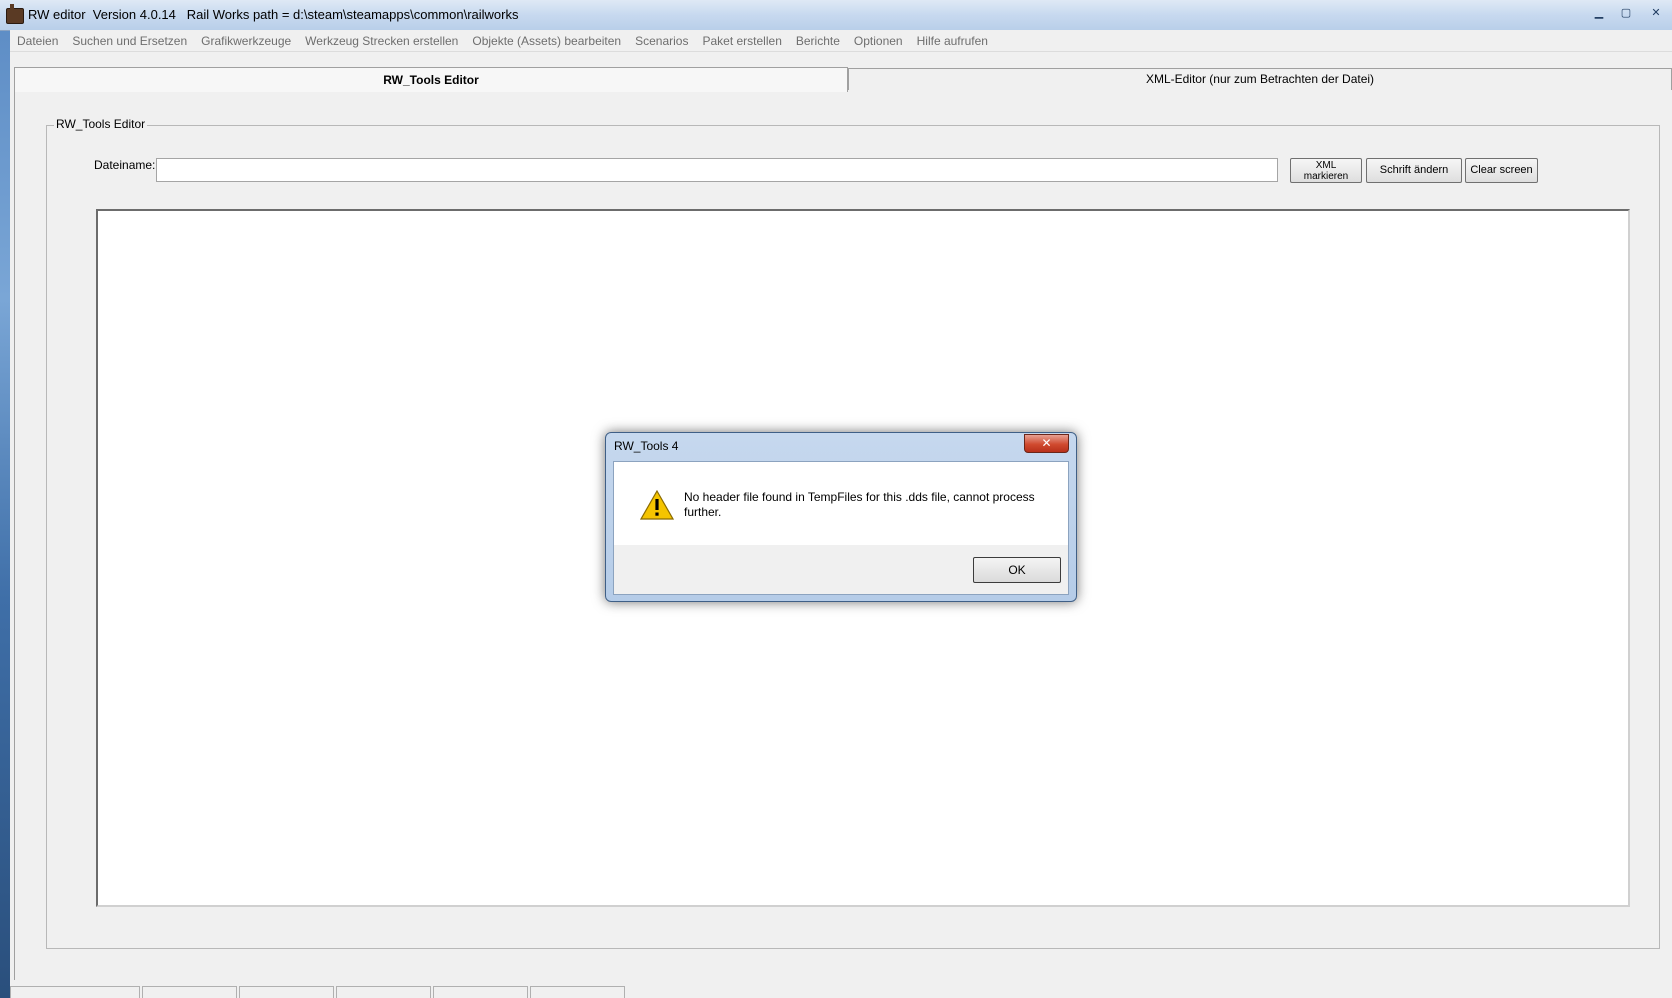 This screenshot has height=998, width=1672. What do you see at coordinates (841, 569) in the screenshot?
I see `dialog-footer: OK` at bounding box center [841, 569].